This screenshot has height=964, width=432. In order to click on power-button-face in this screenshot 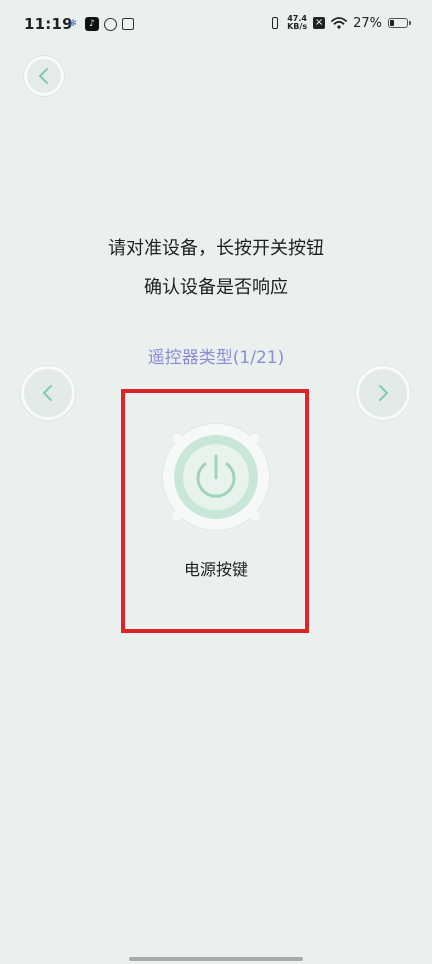, I will do `click(216, 477)`.